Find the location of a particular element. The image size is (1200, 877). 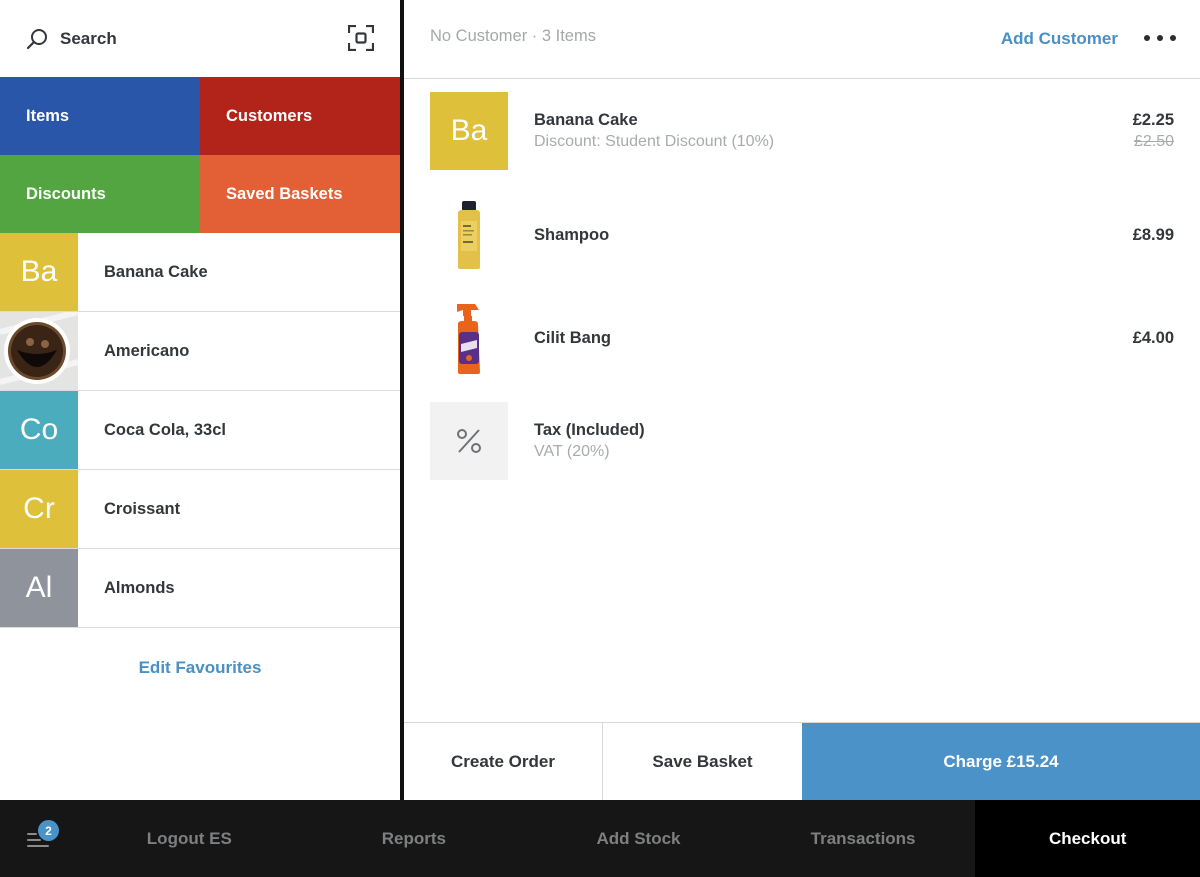

basket-summary: No Customer · 3 Items is located at coordinates (513, 36).